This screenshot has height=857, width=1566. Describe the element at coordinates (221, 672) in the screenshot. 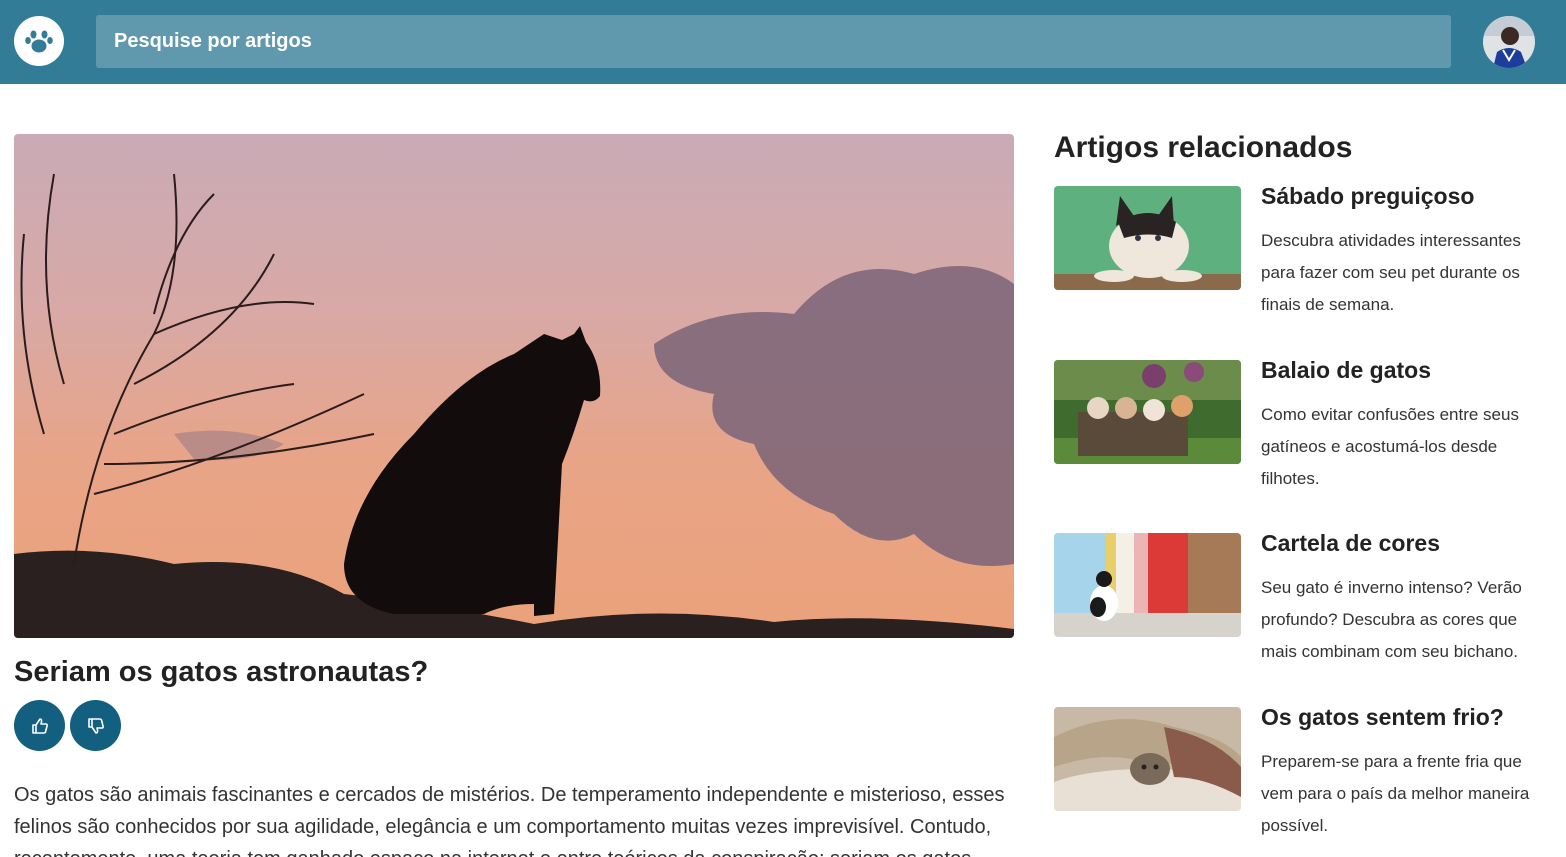

I see `article-title: Seriam os gatos astronautas?` at that location.